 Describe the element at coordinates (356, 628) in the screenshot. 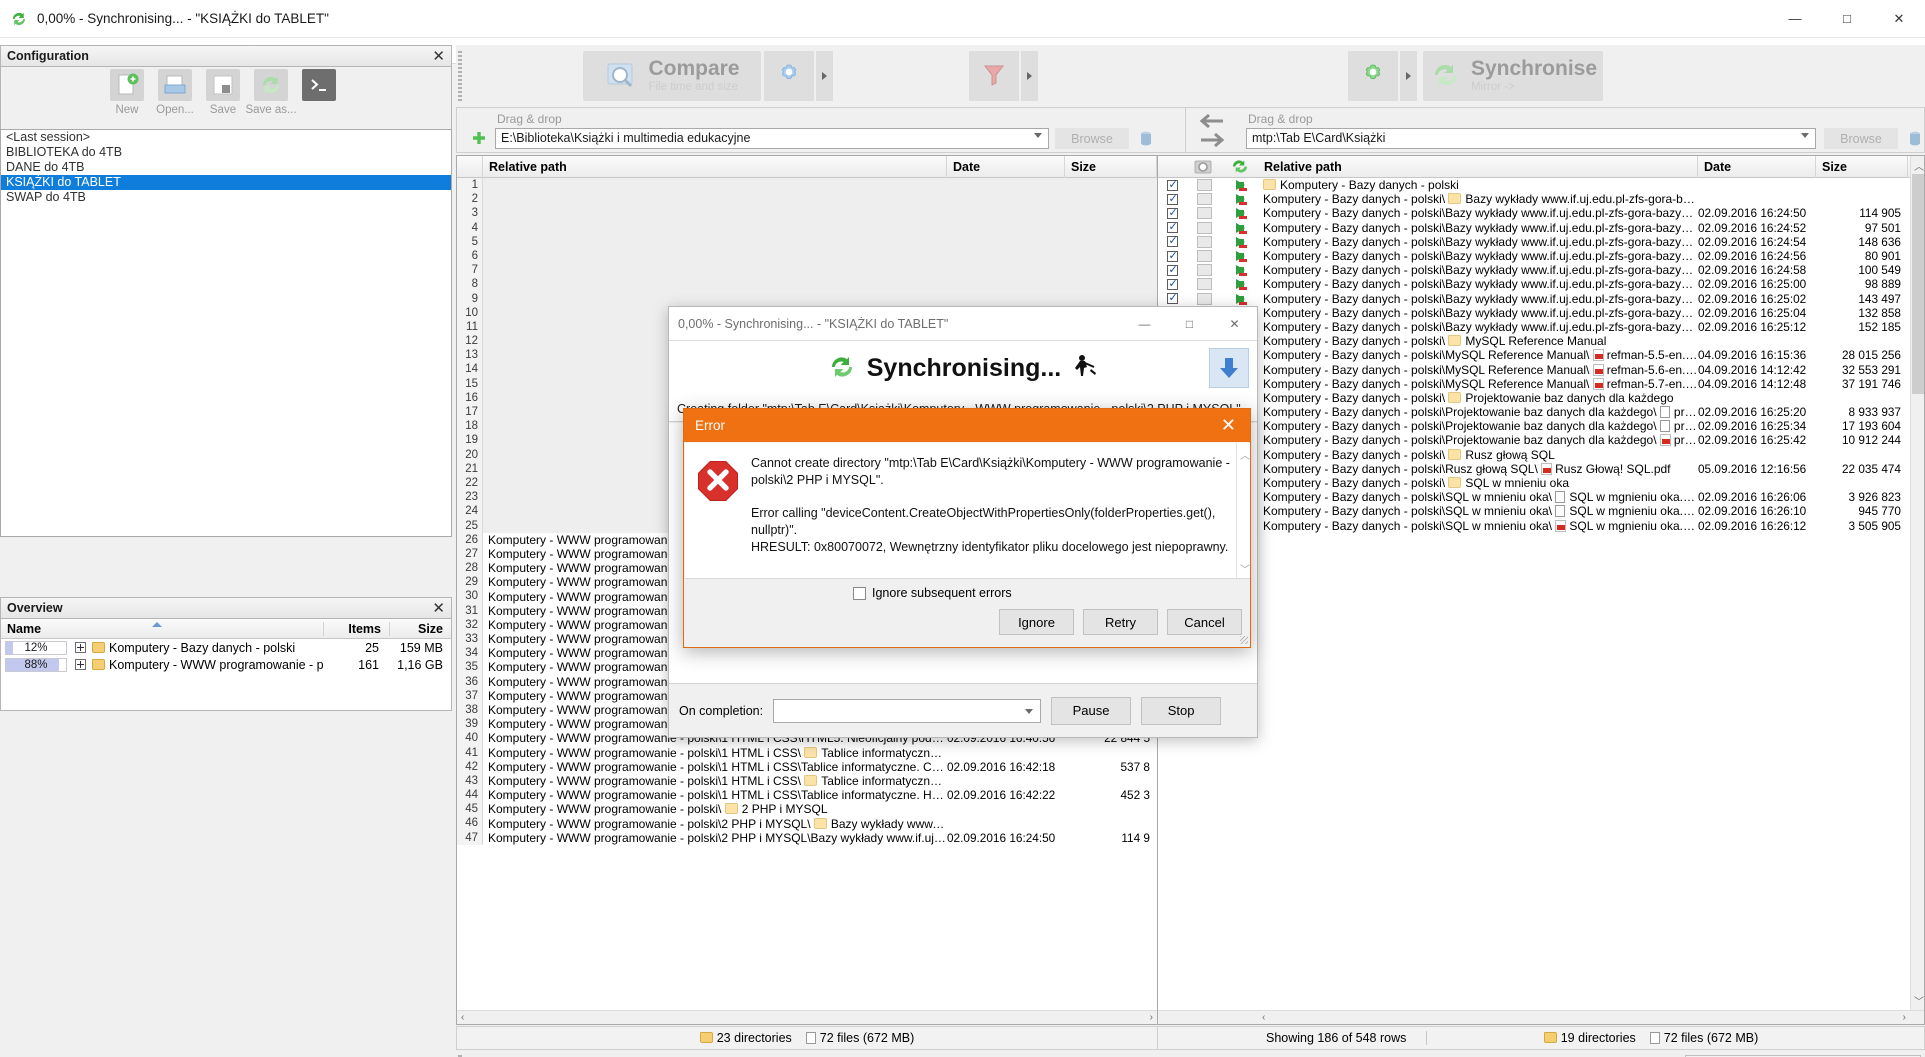

I see `overview-col-items: Items` at that location.